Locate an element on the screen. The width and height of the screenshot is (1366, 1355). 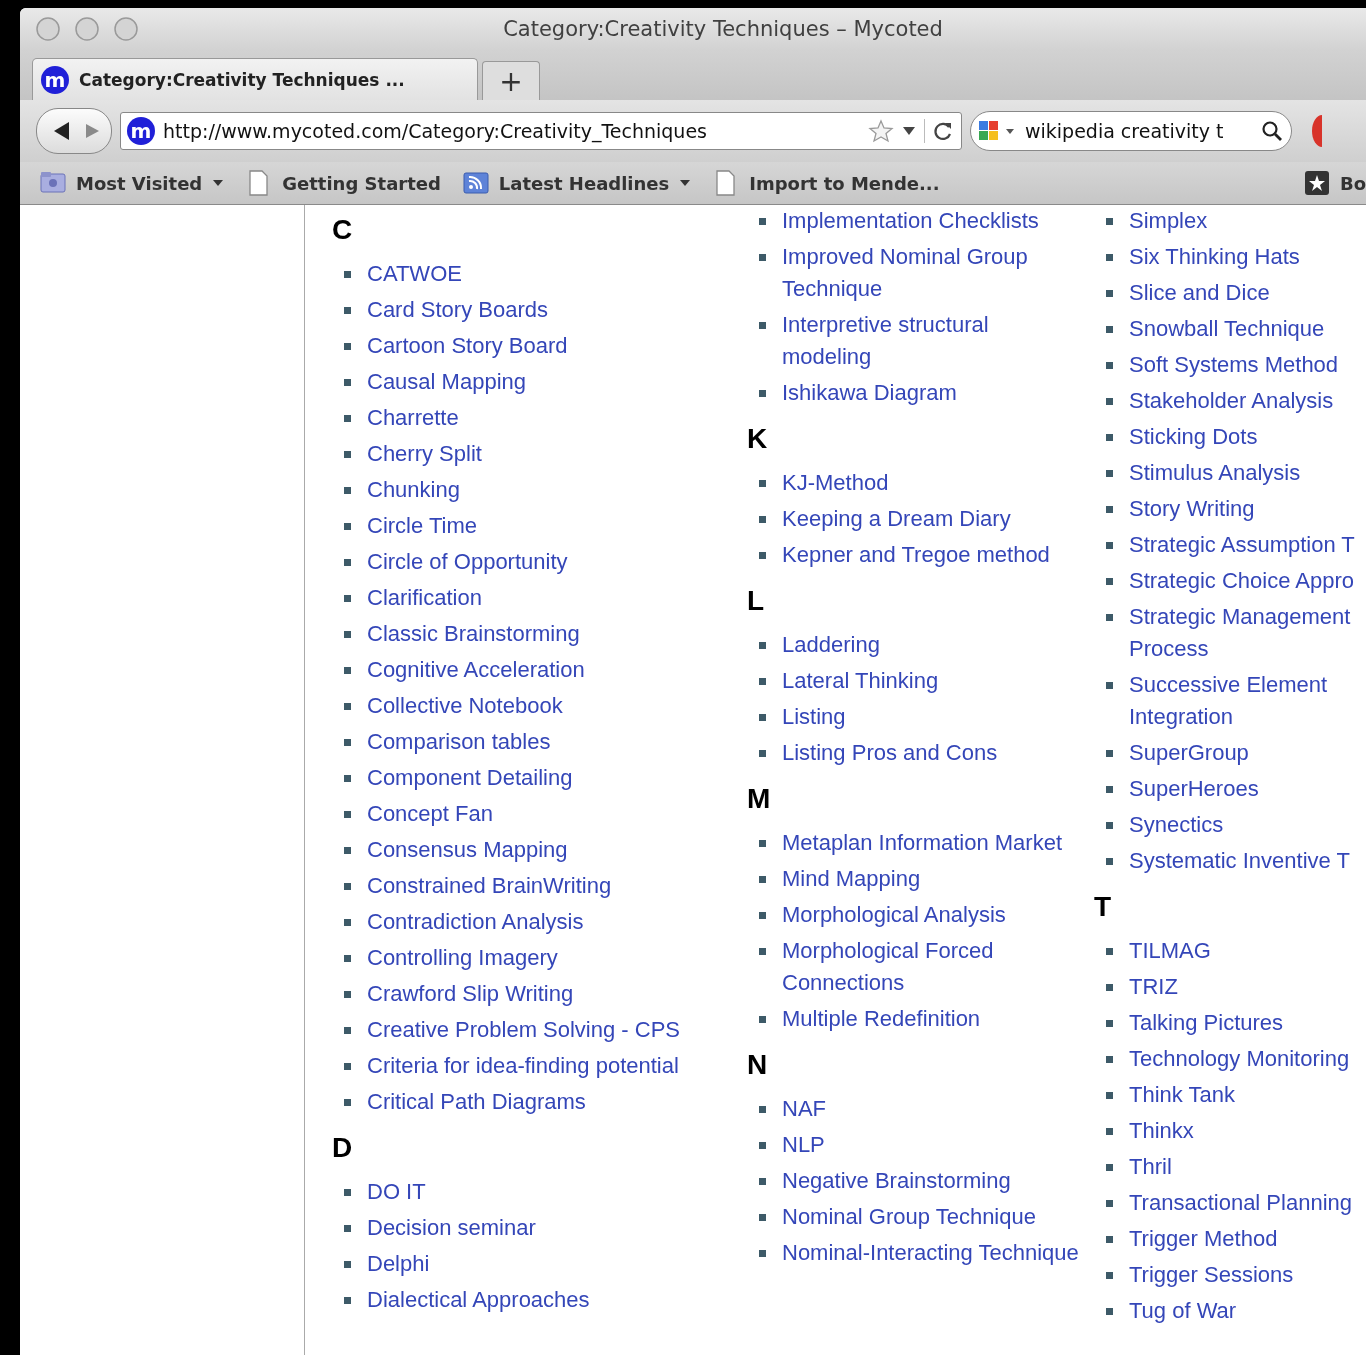
category-link: DO IT is located at coordinates (547, 1192).